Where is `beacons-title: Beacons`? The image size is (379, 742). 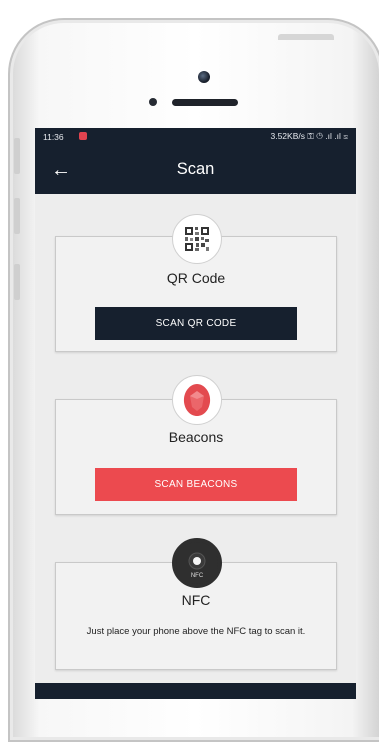
beacons-title: Beacons is located at coordinates (196, 437).